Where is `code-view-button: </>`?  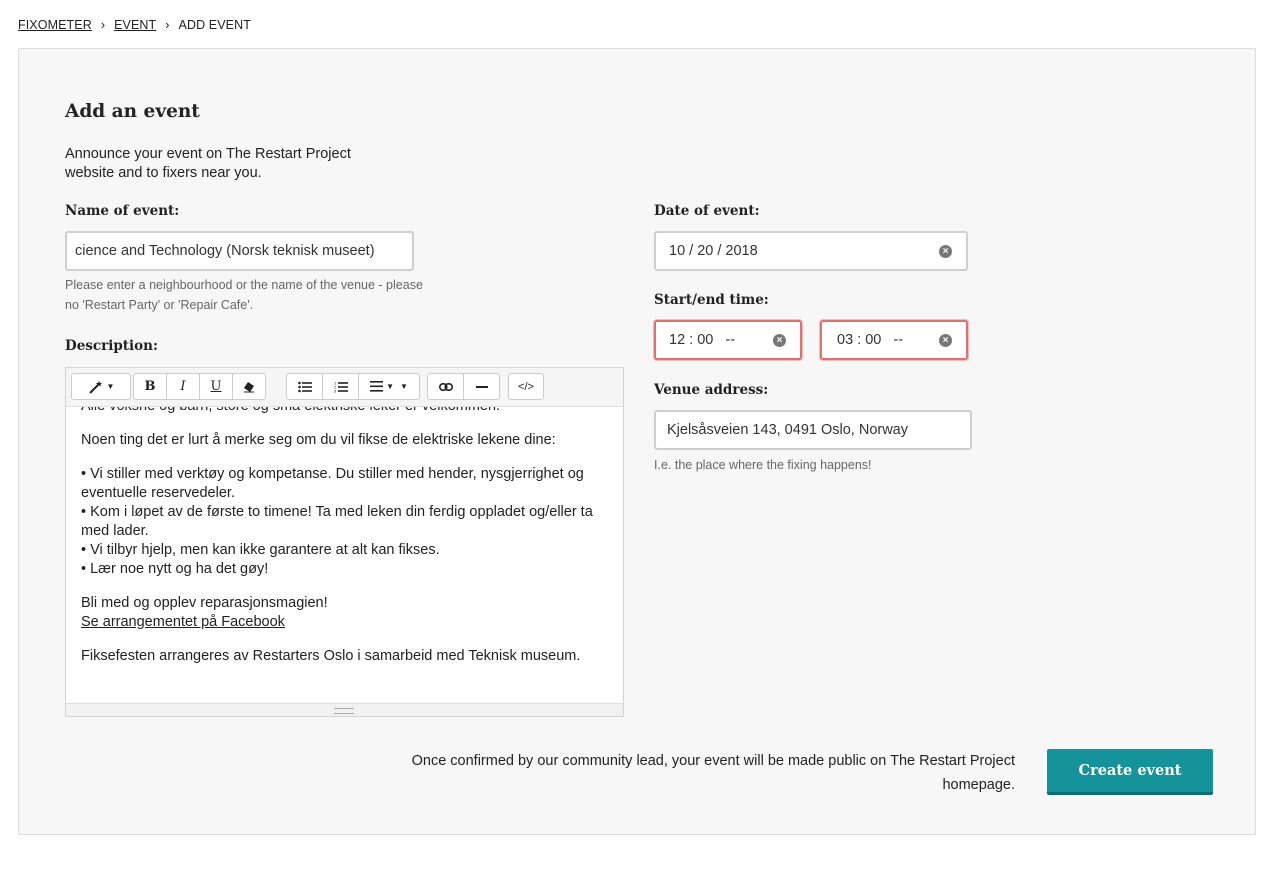
code-view-button: </> is located at coordinates (526, 386).